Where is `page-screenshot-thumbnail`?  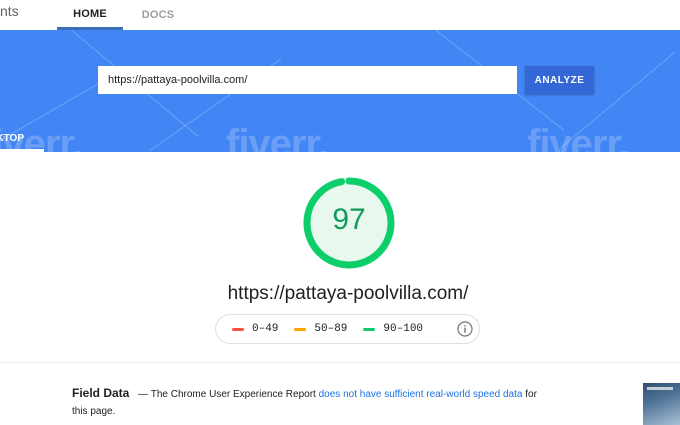 page-screenshot-thumbnail is located at coordinates (661, 404).